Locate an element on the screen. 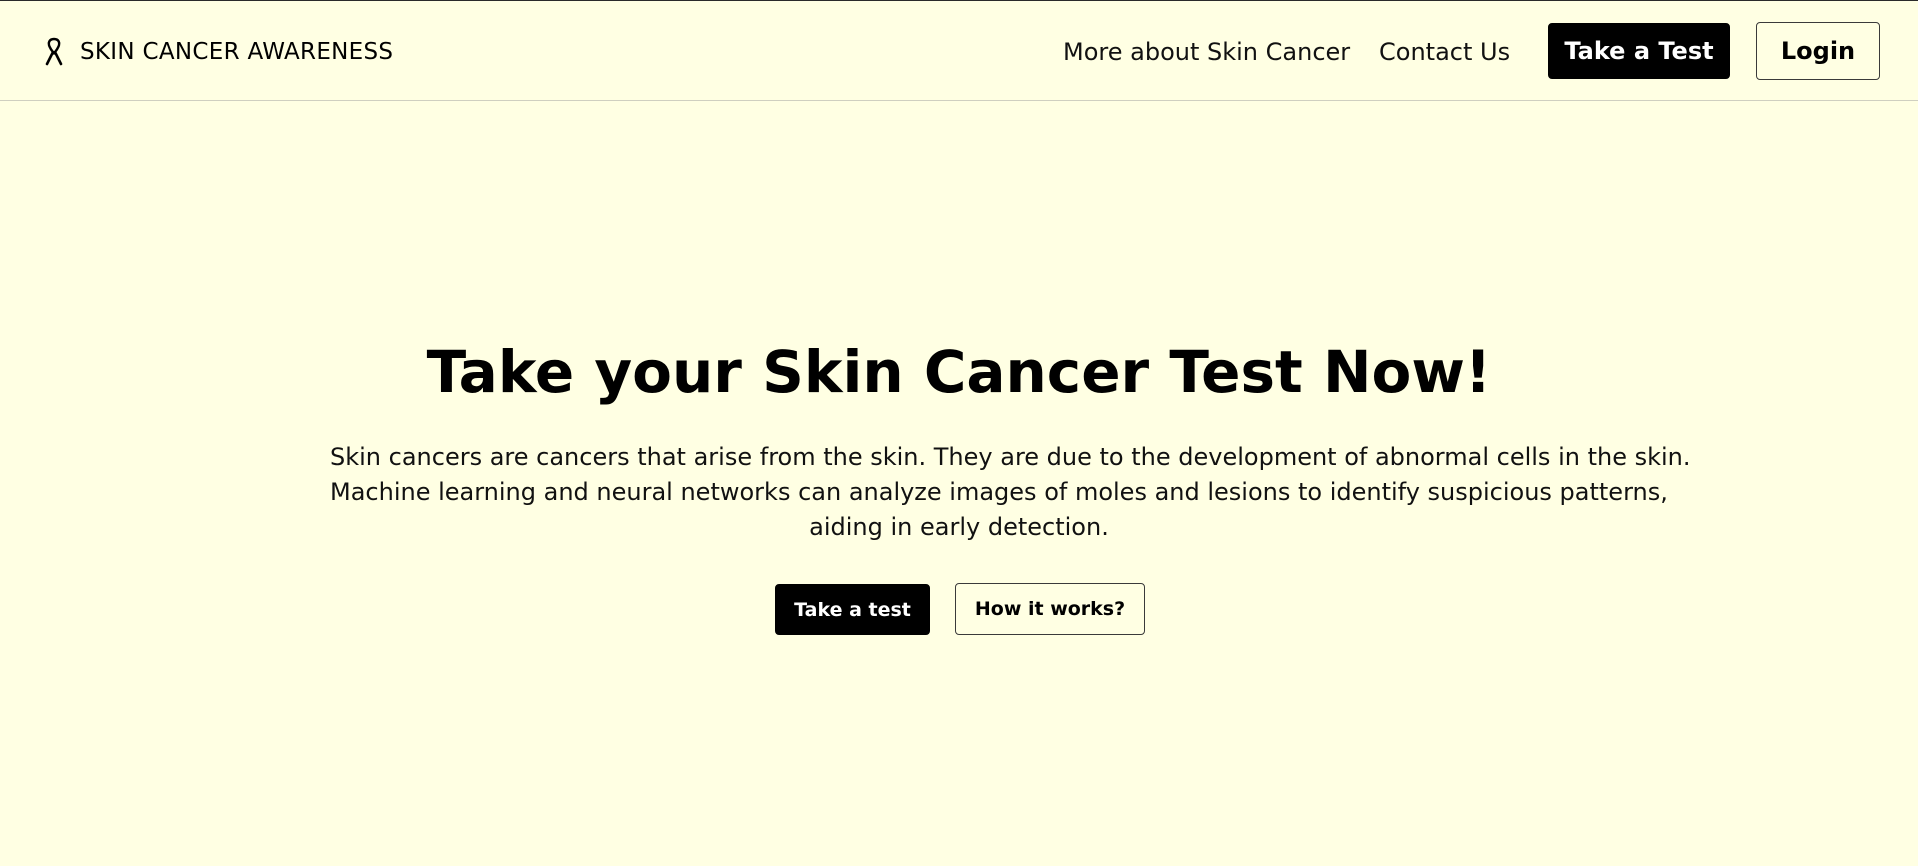 The width and height of the screenshot is (1918, 866). awareness-ribbon-icon is located at coordinates (54, 51).